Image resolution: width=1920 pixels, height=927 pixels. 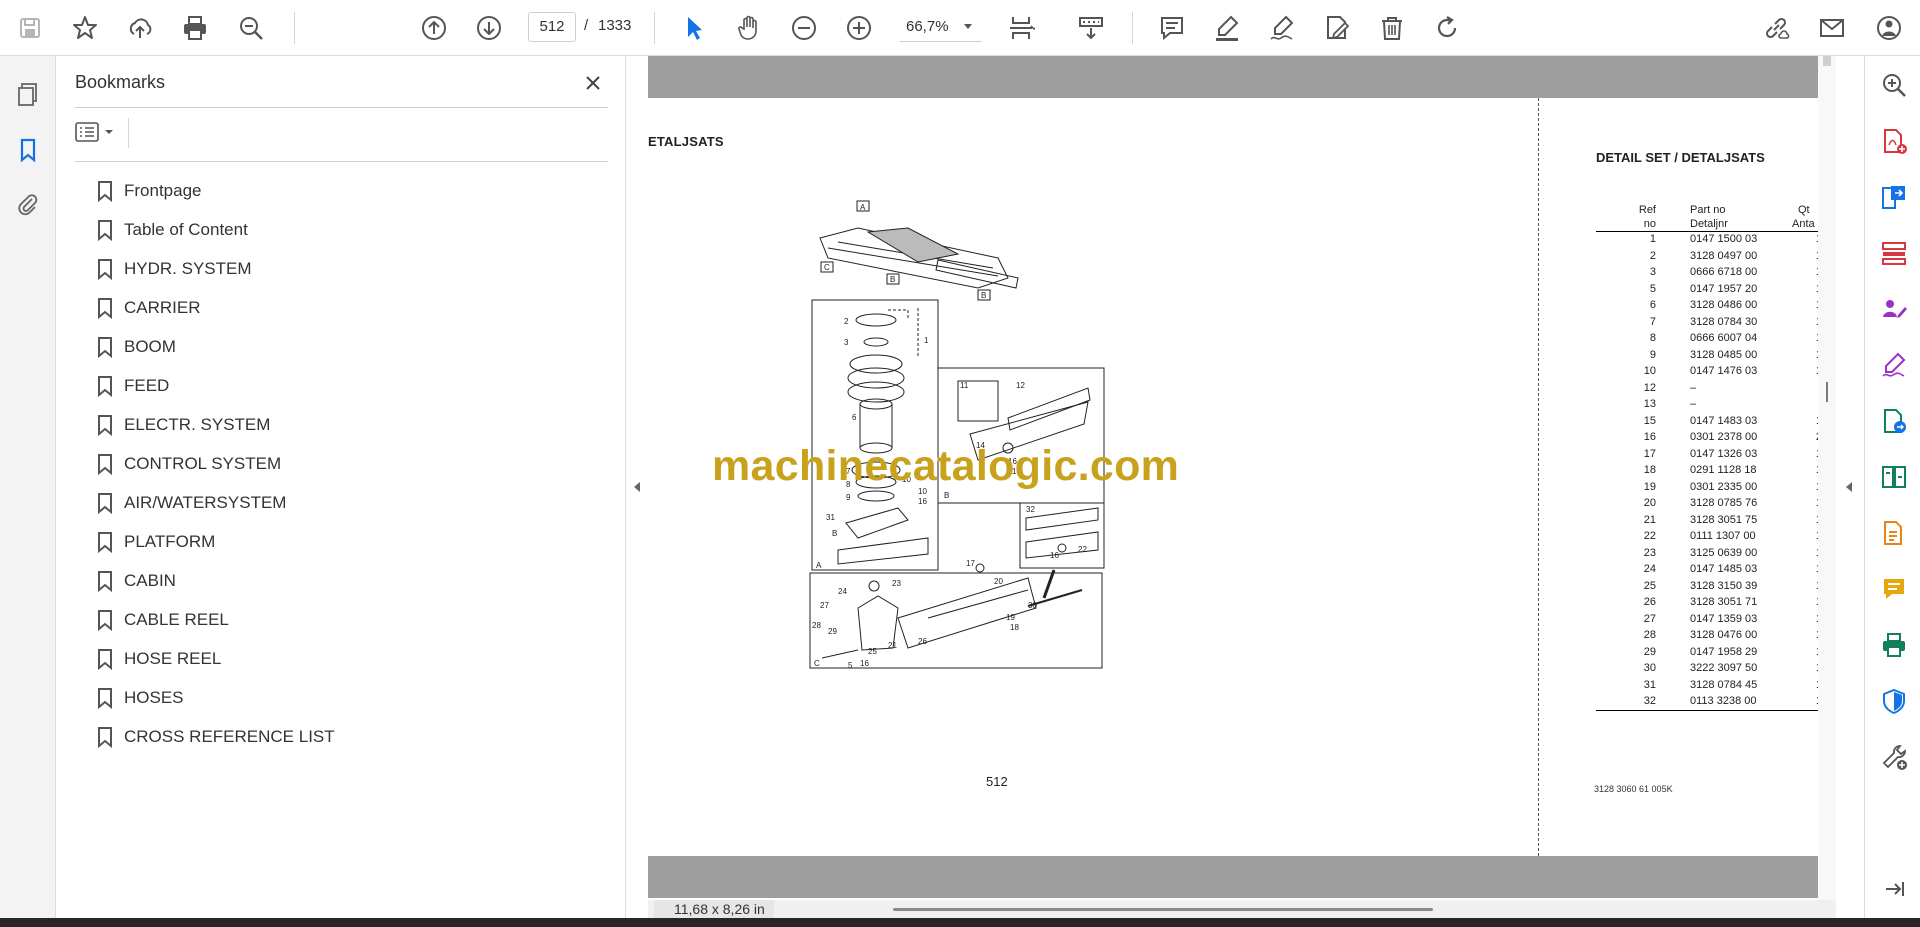 I want to click on toolbar-separator, so click(x=654, y=28).